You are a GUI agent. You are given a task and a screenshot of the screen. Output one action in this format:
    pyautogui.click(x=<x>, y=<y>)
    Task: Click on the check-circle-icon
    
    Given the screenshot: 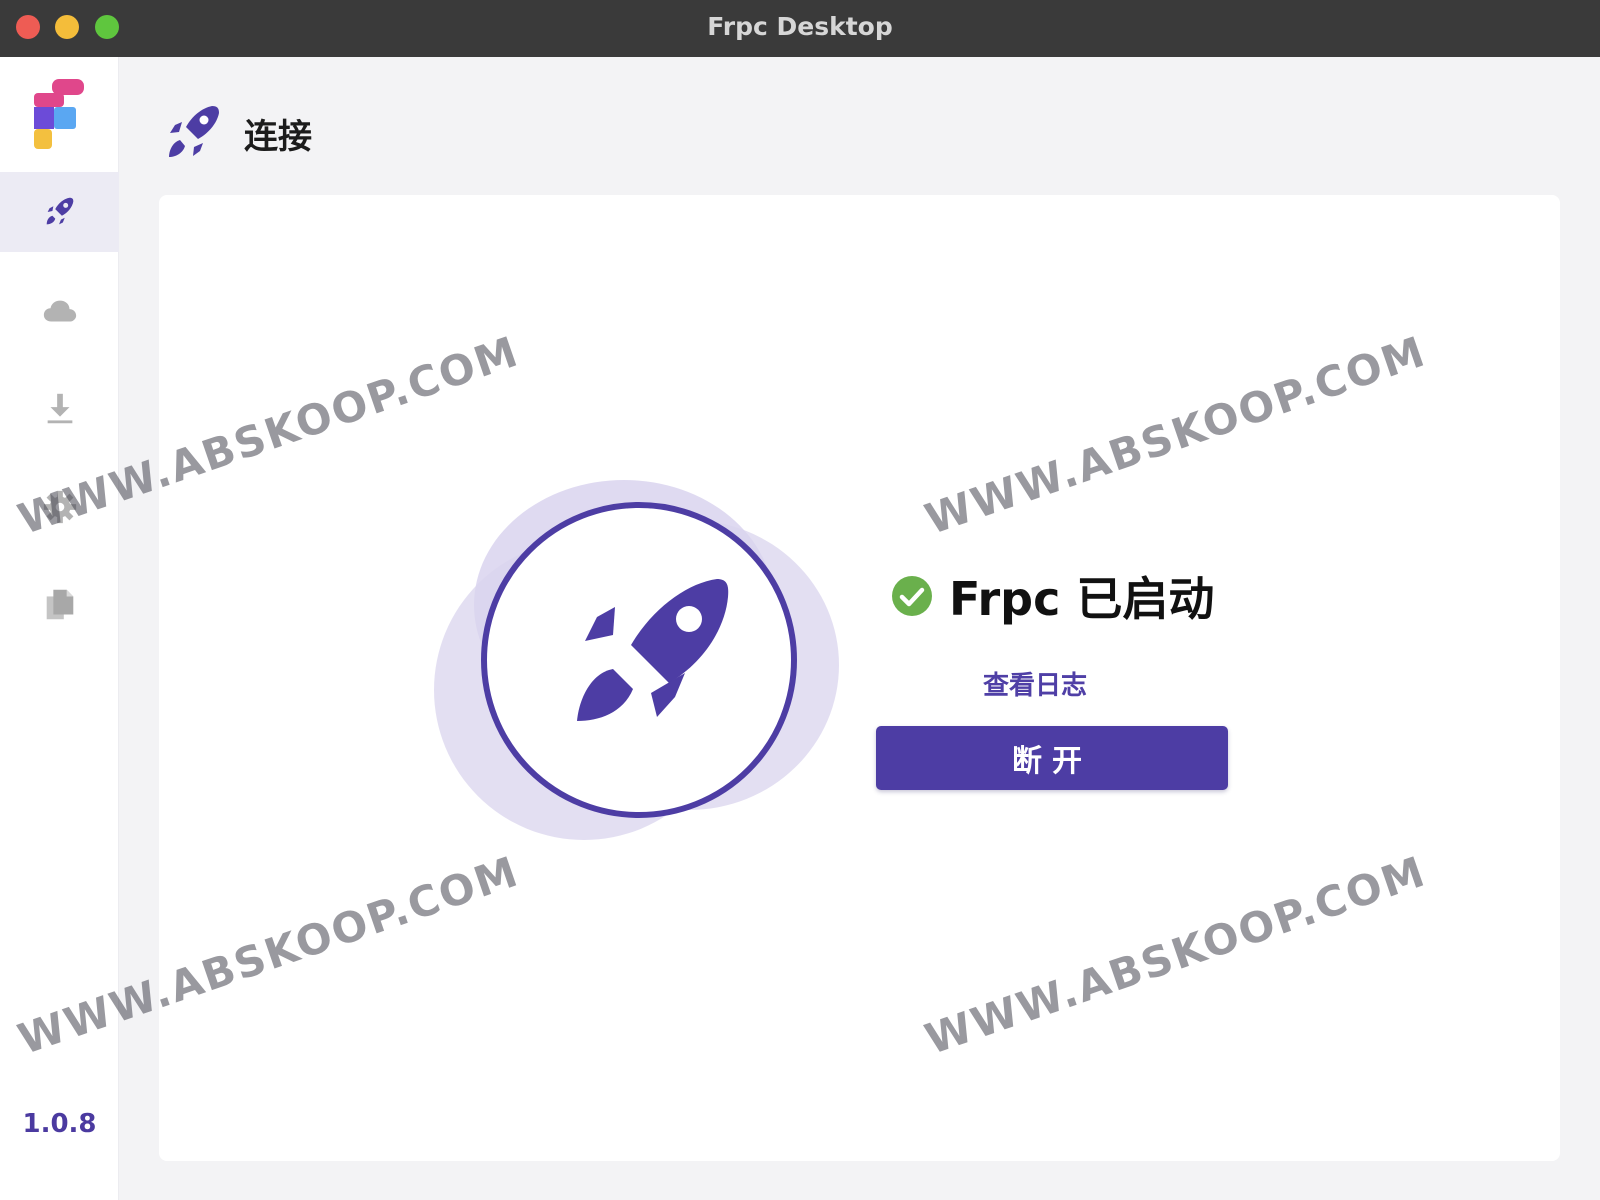 What is the action you would take?
    pyautogui.click(x=912, y=596)
    